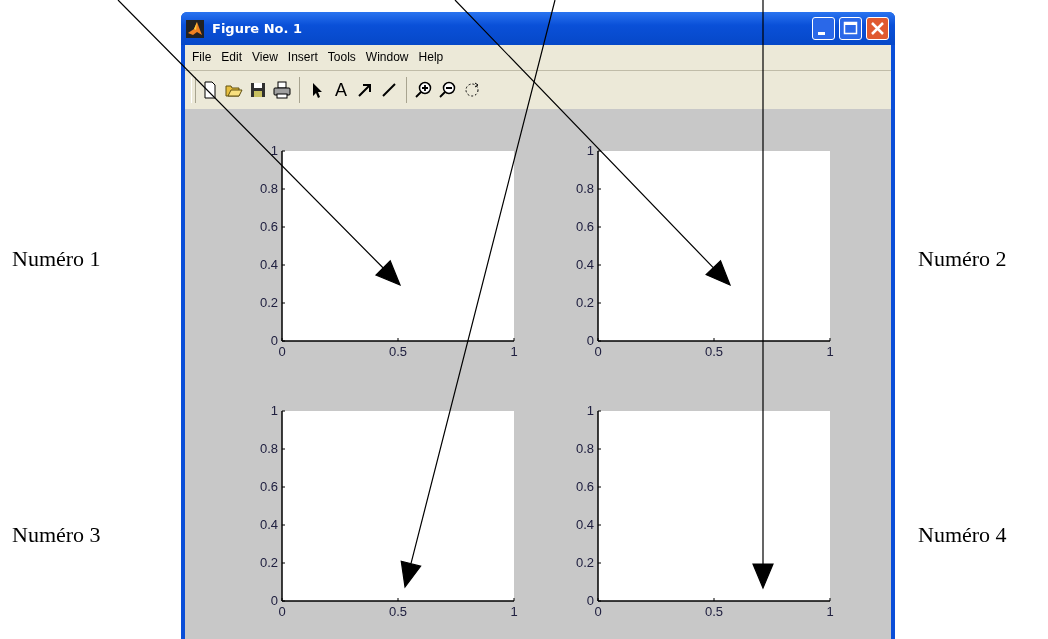 The height and width of the screenshot is (639, 1048). Describe the element at coordinates (472, 90) in the screenshot. I see `rotate-icon` at that location.